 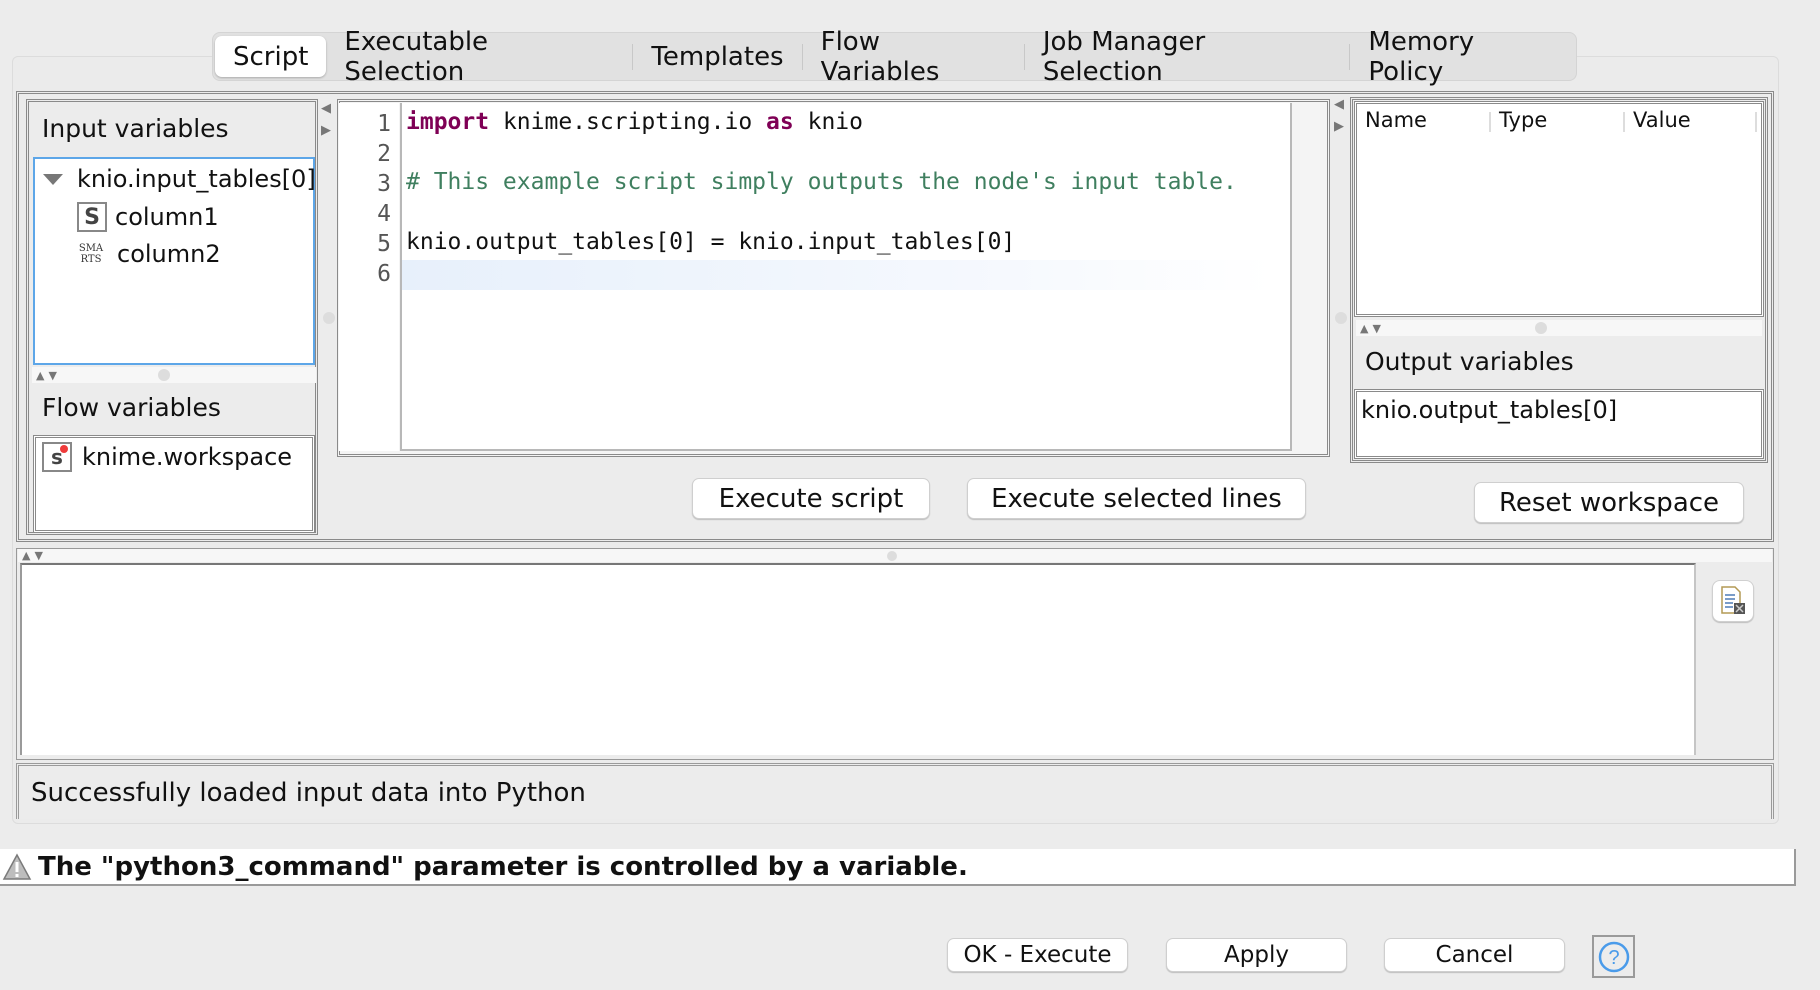 What do you see at coordinates (92, 217) in the screenshot?
I see `string-column-icon: S` at bounding box center [92, 217].